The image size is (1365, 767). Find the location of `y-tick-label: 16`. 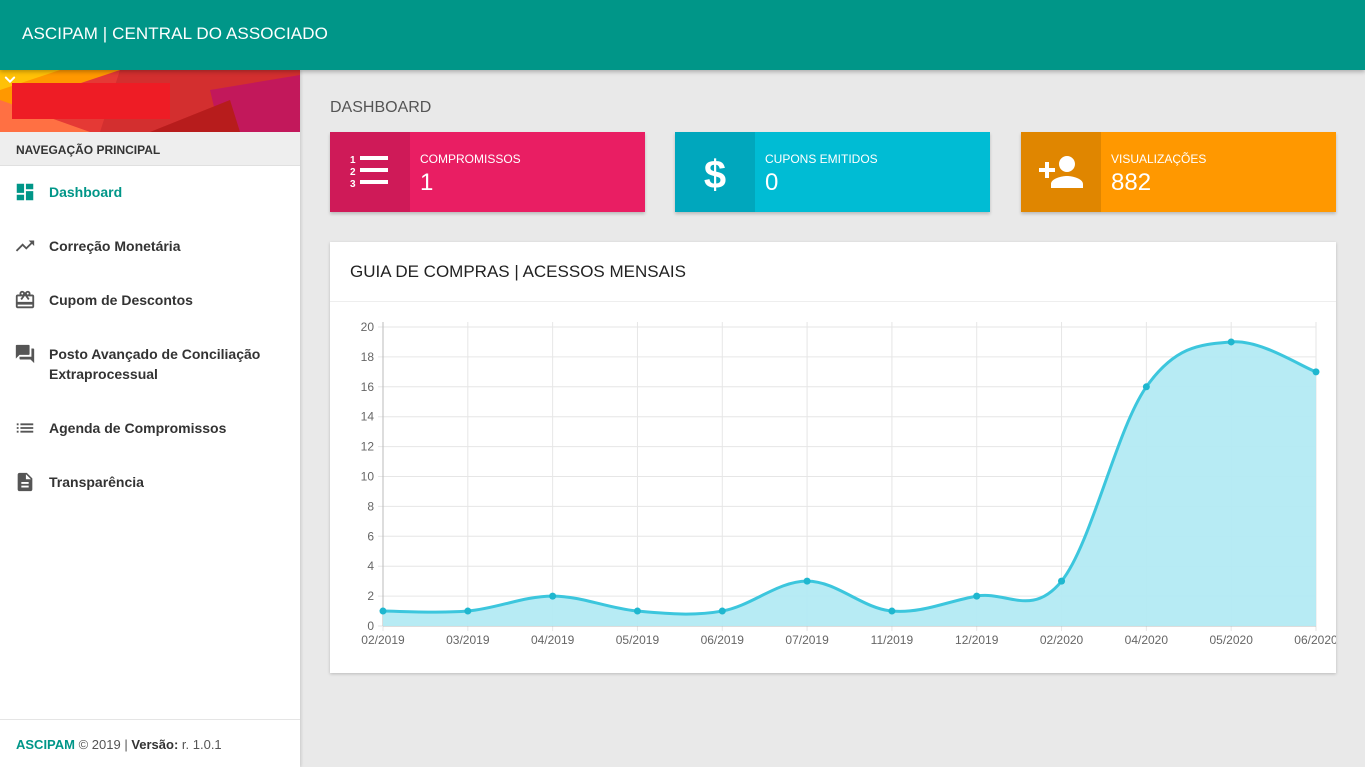

y-tick-label: 16 is located at coordinates (368, 387).